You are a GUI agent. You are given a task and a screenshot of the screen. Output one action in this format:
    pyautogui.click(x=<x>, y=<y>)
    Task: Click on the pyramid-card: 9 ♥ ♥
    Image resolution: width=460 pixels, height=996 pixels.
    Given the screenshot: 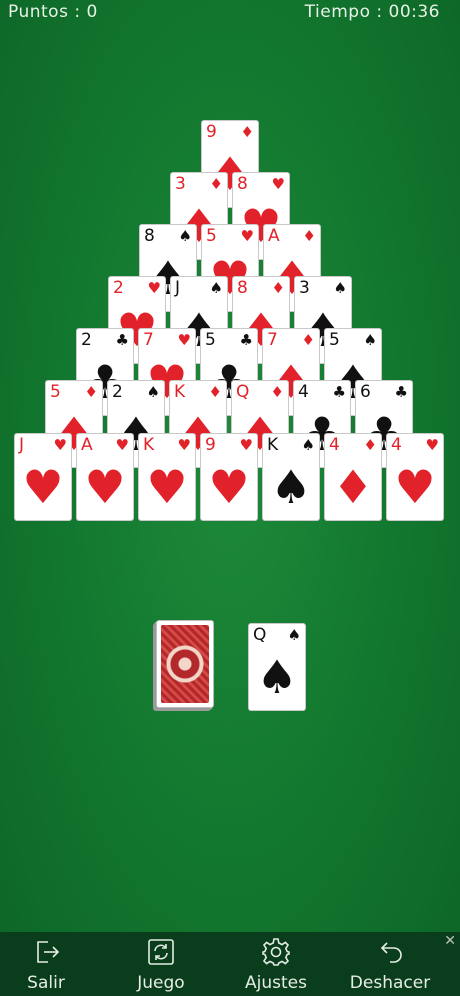 What is the action you would take?
    pyautogui.click(x=229, y=477)
    